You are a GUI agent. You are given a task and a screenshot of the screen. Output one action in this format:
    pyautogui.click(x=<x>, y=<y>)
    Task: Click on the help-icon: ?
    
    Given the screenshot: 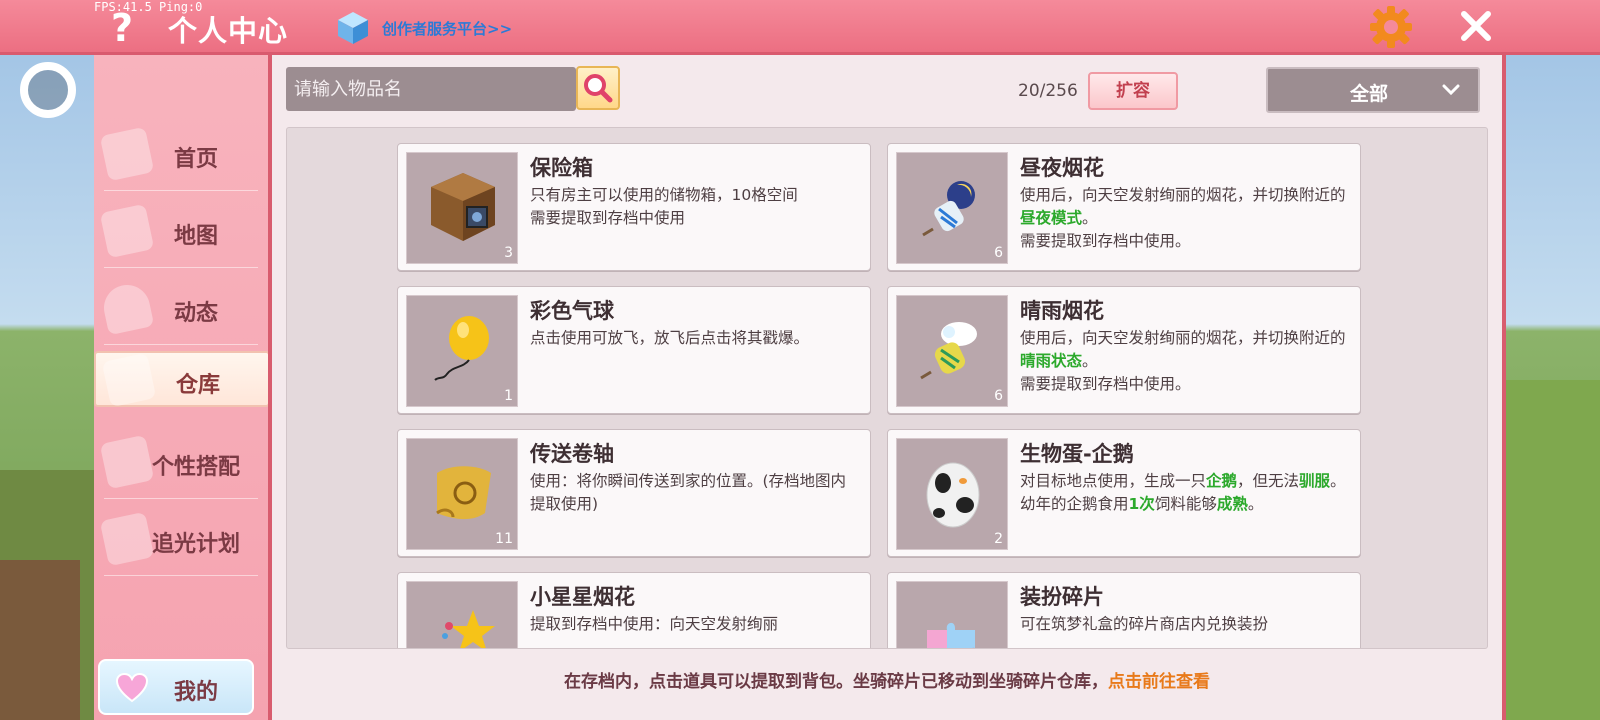 What is the action you would take?
    pyautogui.click(x=122, y=28)
    